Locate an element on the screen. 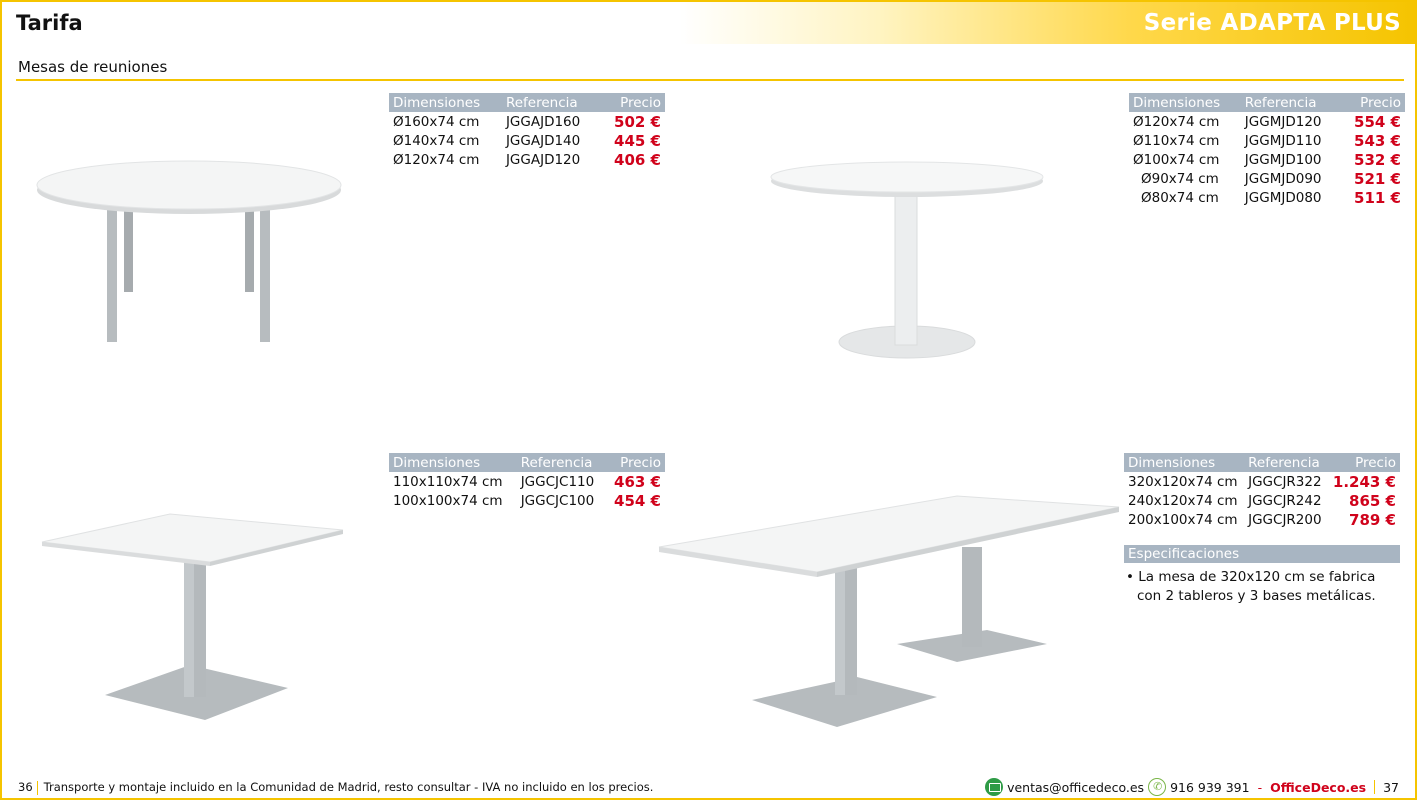  price-cell: 463 € is located at coordinates (637, 481).